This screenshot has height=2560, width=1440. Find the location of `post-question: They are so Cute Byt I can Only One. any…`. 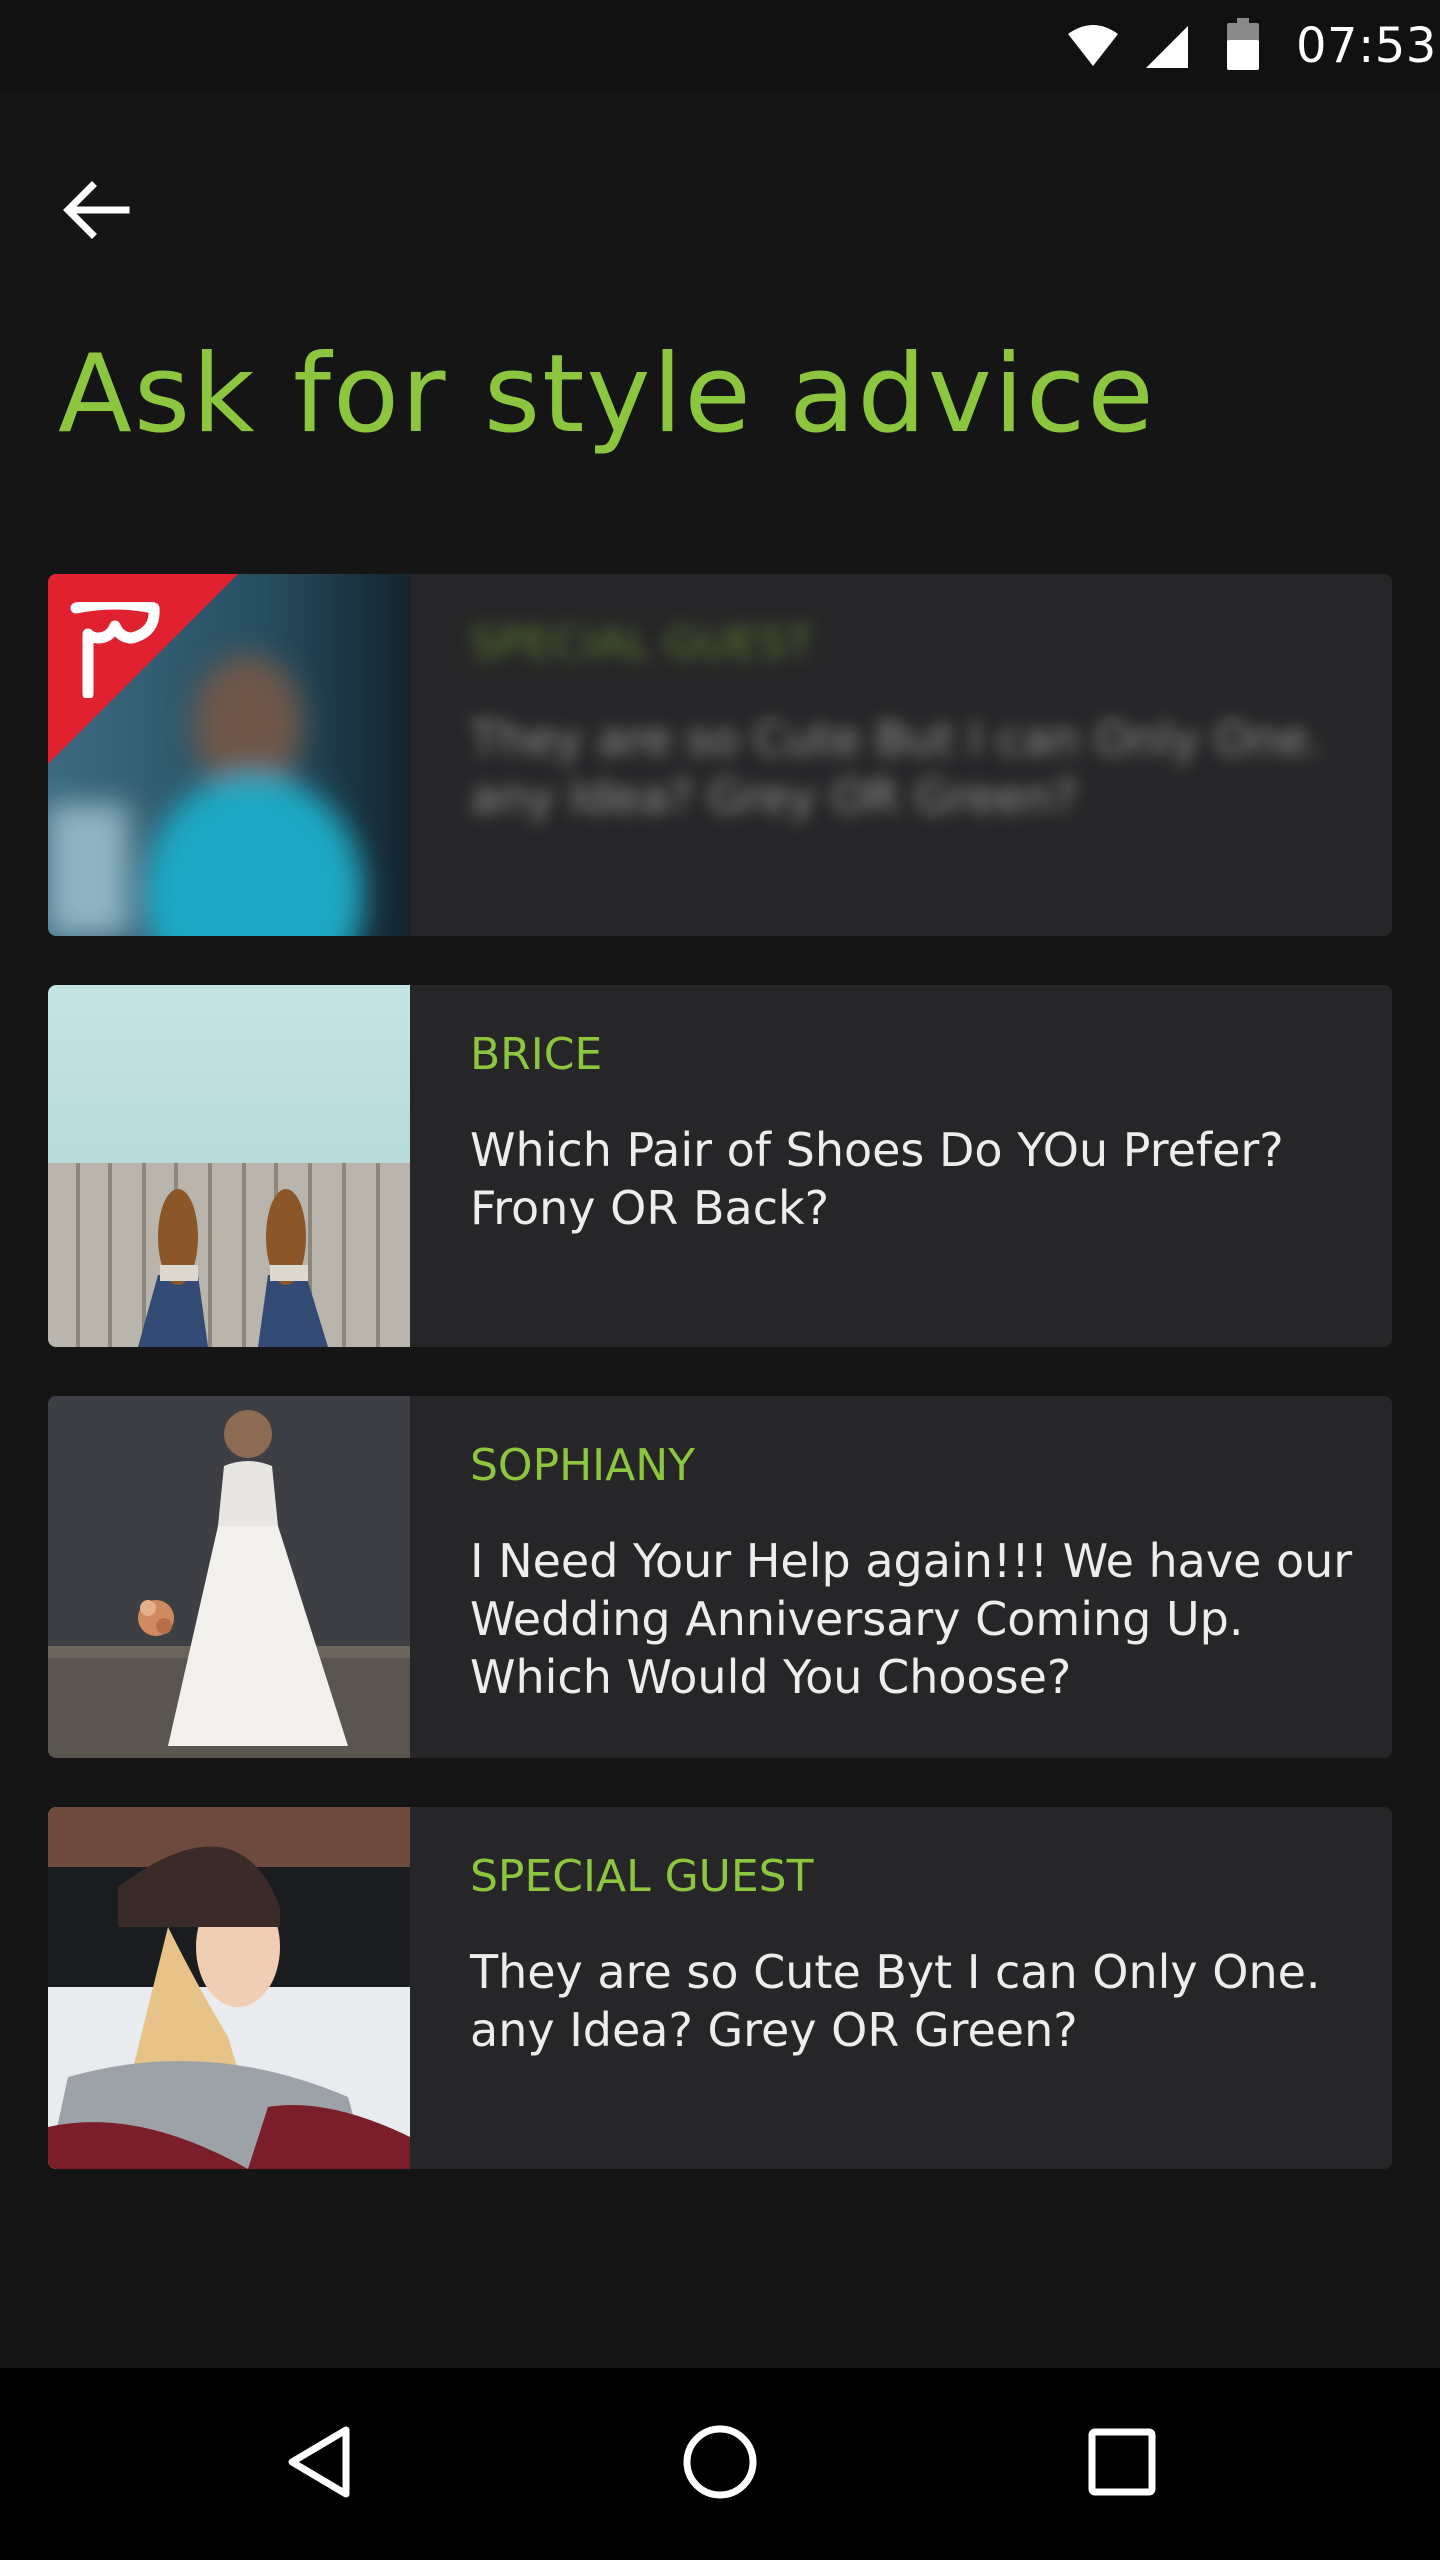

post-question: They are so Cute Byt I can Only One. any… is located at coordinates (895, 2001).